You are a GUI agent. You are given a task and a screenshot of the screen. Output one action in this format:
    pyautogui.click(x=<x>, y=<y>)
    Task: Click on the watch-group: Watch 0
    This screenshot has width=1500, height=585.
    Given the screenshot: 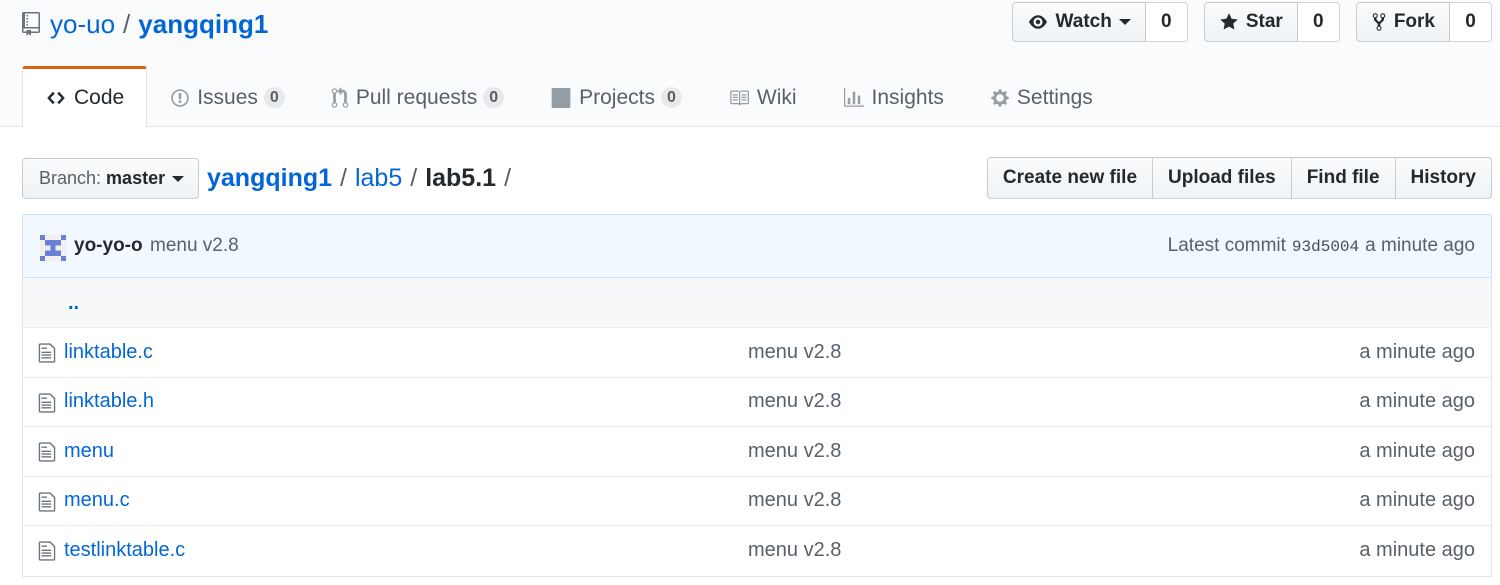 What is the action you would take?
    pyautogui.click(x=1099, y=22)
    